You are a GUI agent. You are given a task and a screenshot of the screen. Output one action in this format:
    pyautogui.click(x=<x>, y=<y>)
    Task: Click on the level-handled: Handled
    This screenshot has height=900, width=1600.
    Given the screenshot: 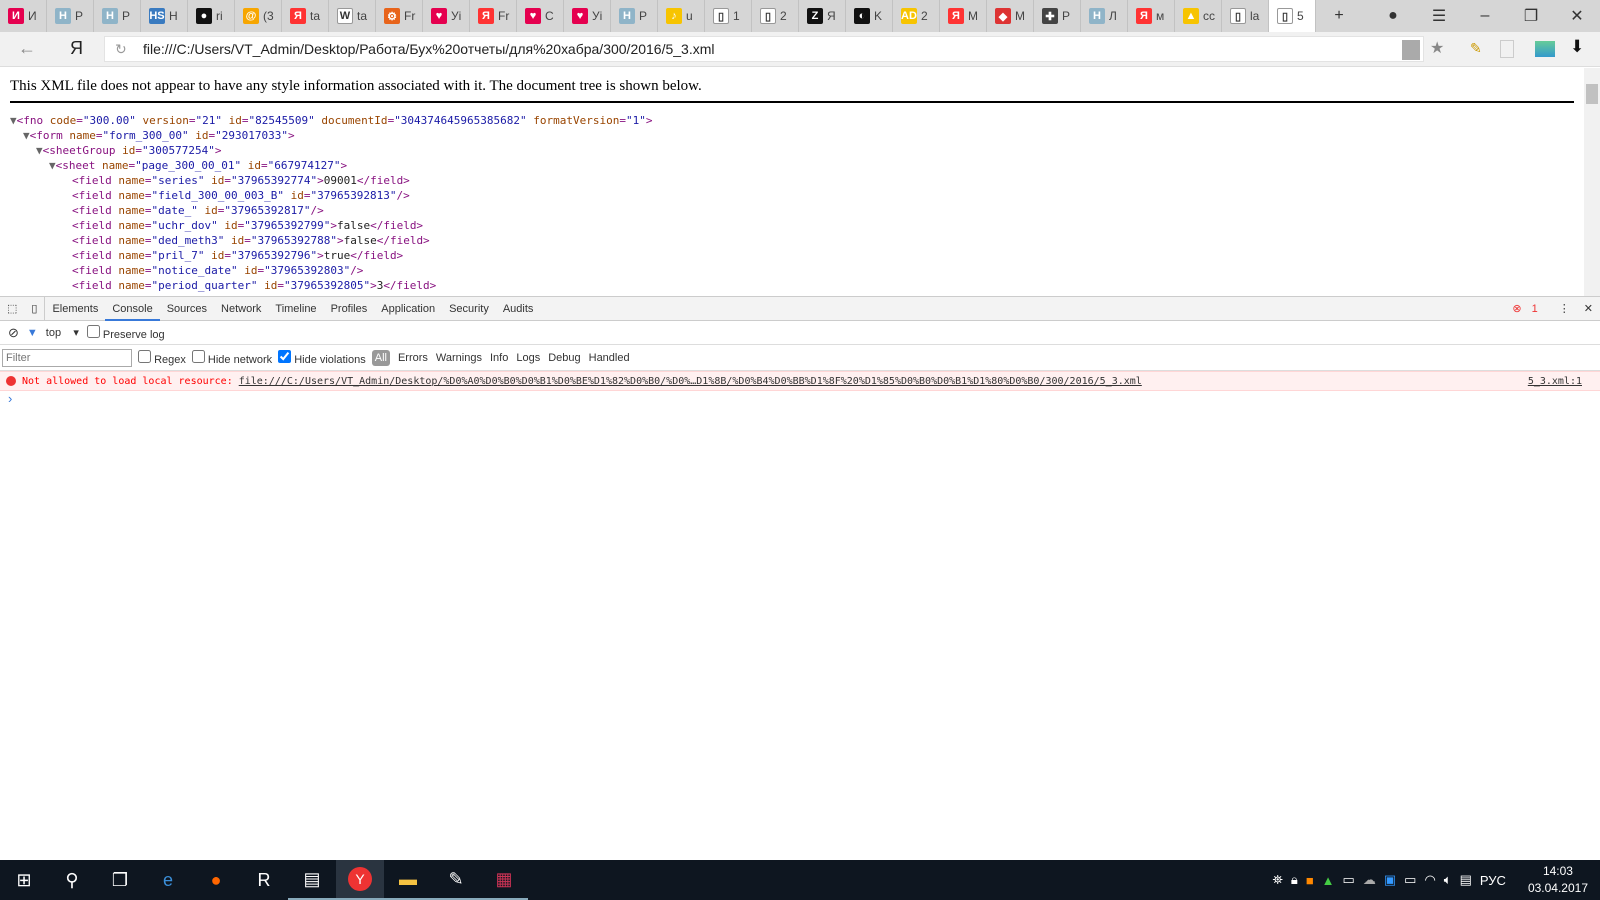 What is the action you would take?
    pyautogui.click(x=609, y=358)
    